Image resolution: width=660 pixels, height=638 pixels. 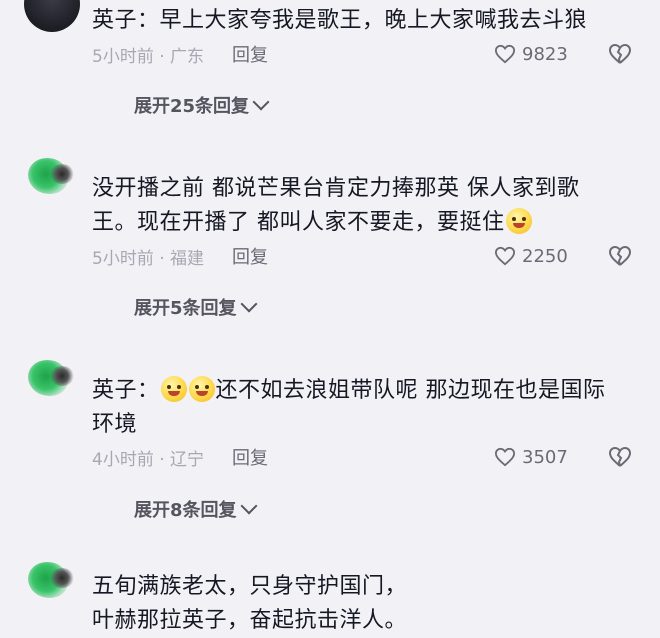 I want to click on expand-replies-label: 展开25条回复, so click(x=192, y=106).